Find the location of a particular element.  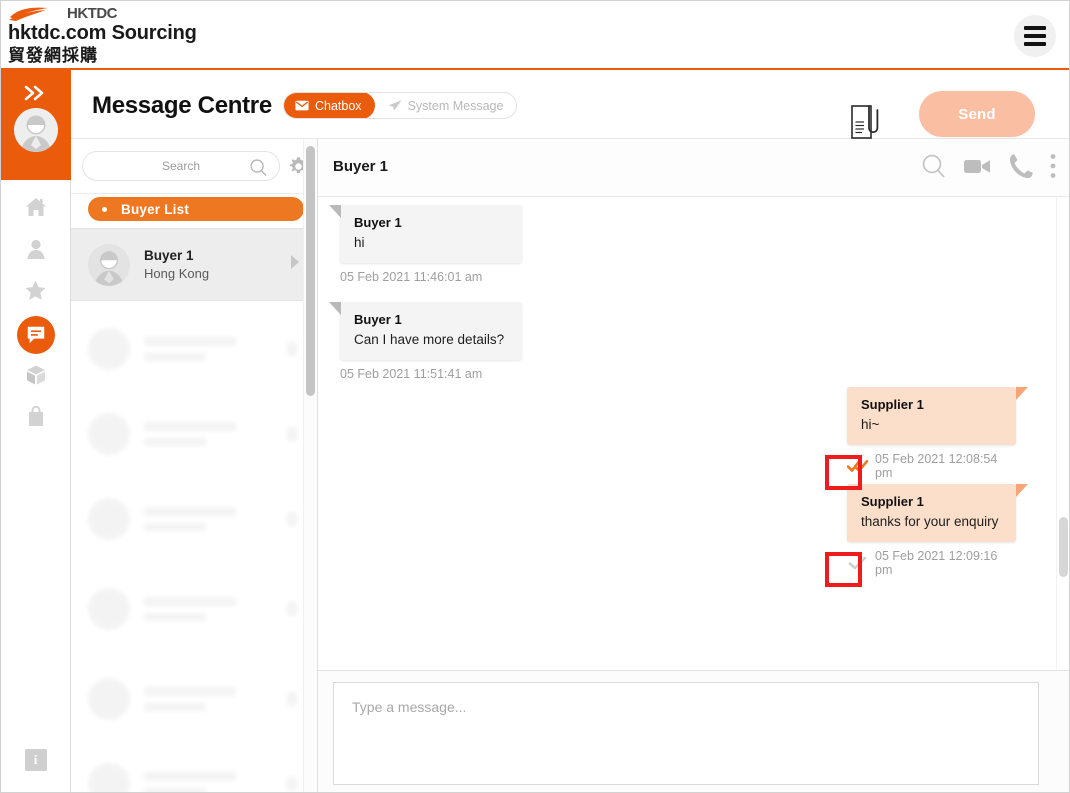

message-footer: 05 Feb 2021 12:08:54 pm is located at coordinates (931, 466).